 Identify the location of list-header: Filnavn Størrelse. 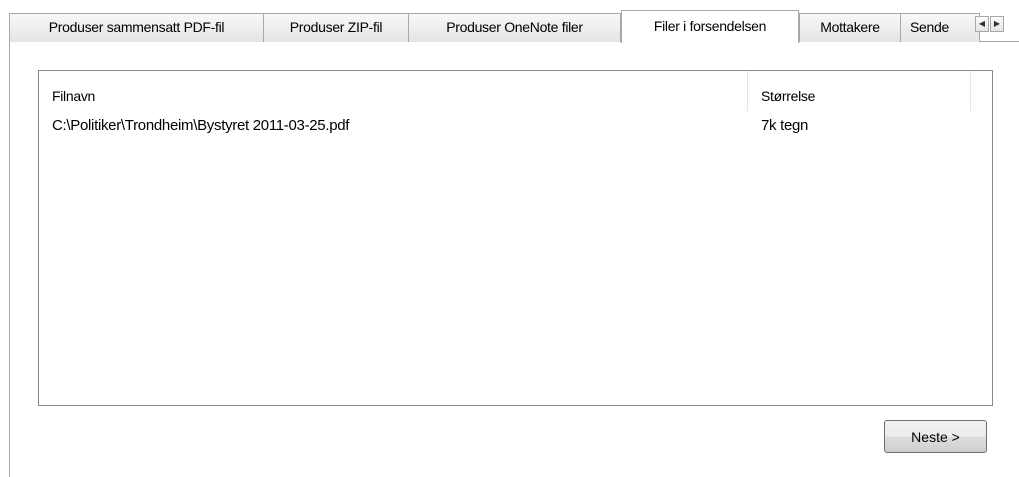
(515, 91).